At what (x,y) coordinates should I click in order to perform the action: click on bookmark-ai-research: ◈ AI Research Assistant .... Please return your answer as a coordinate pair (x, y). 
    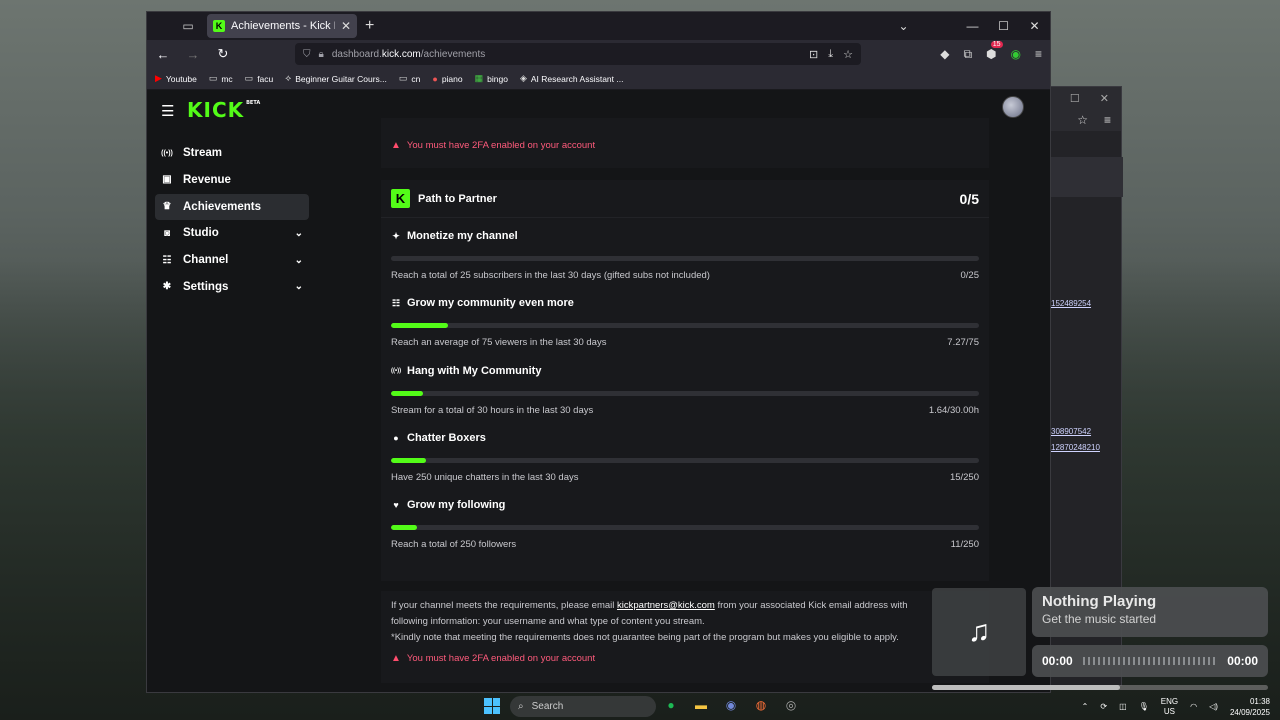
    Looking at the image, I should click on (572, 78).